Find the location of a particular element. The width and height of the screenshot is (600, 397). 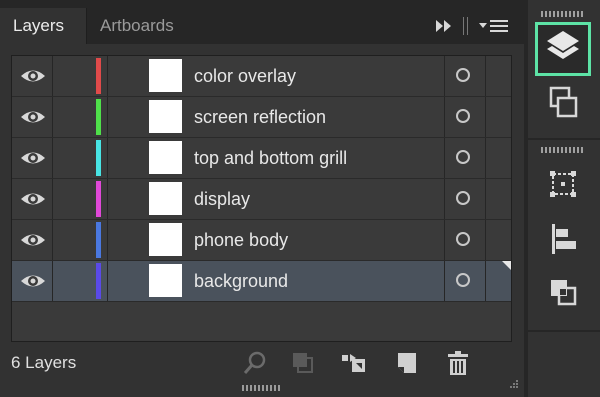

layers-icon is located at coordinates (563, 45).